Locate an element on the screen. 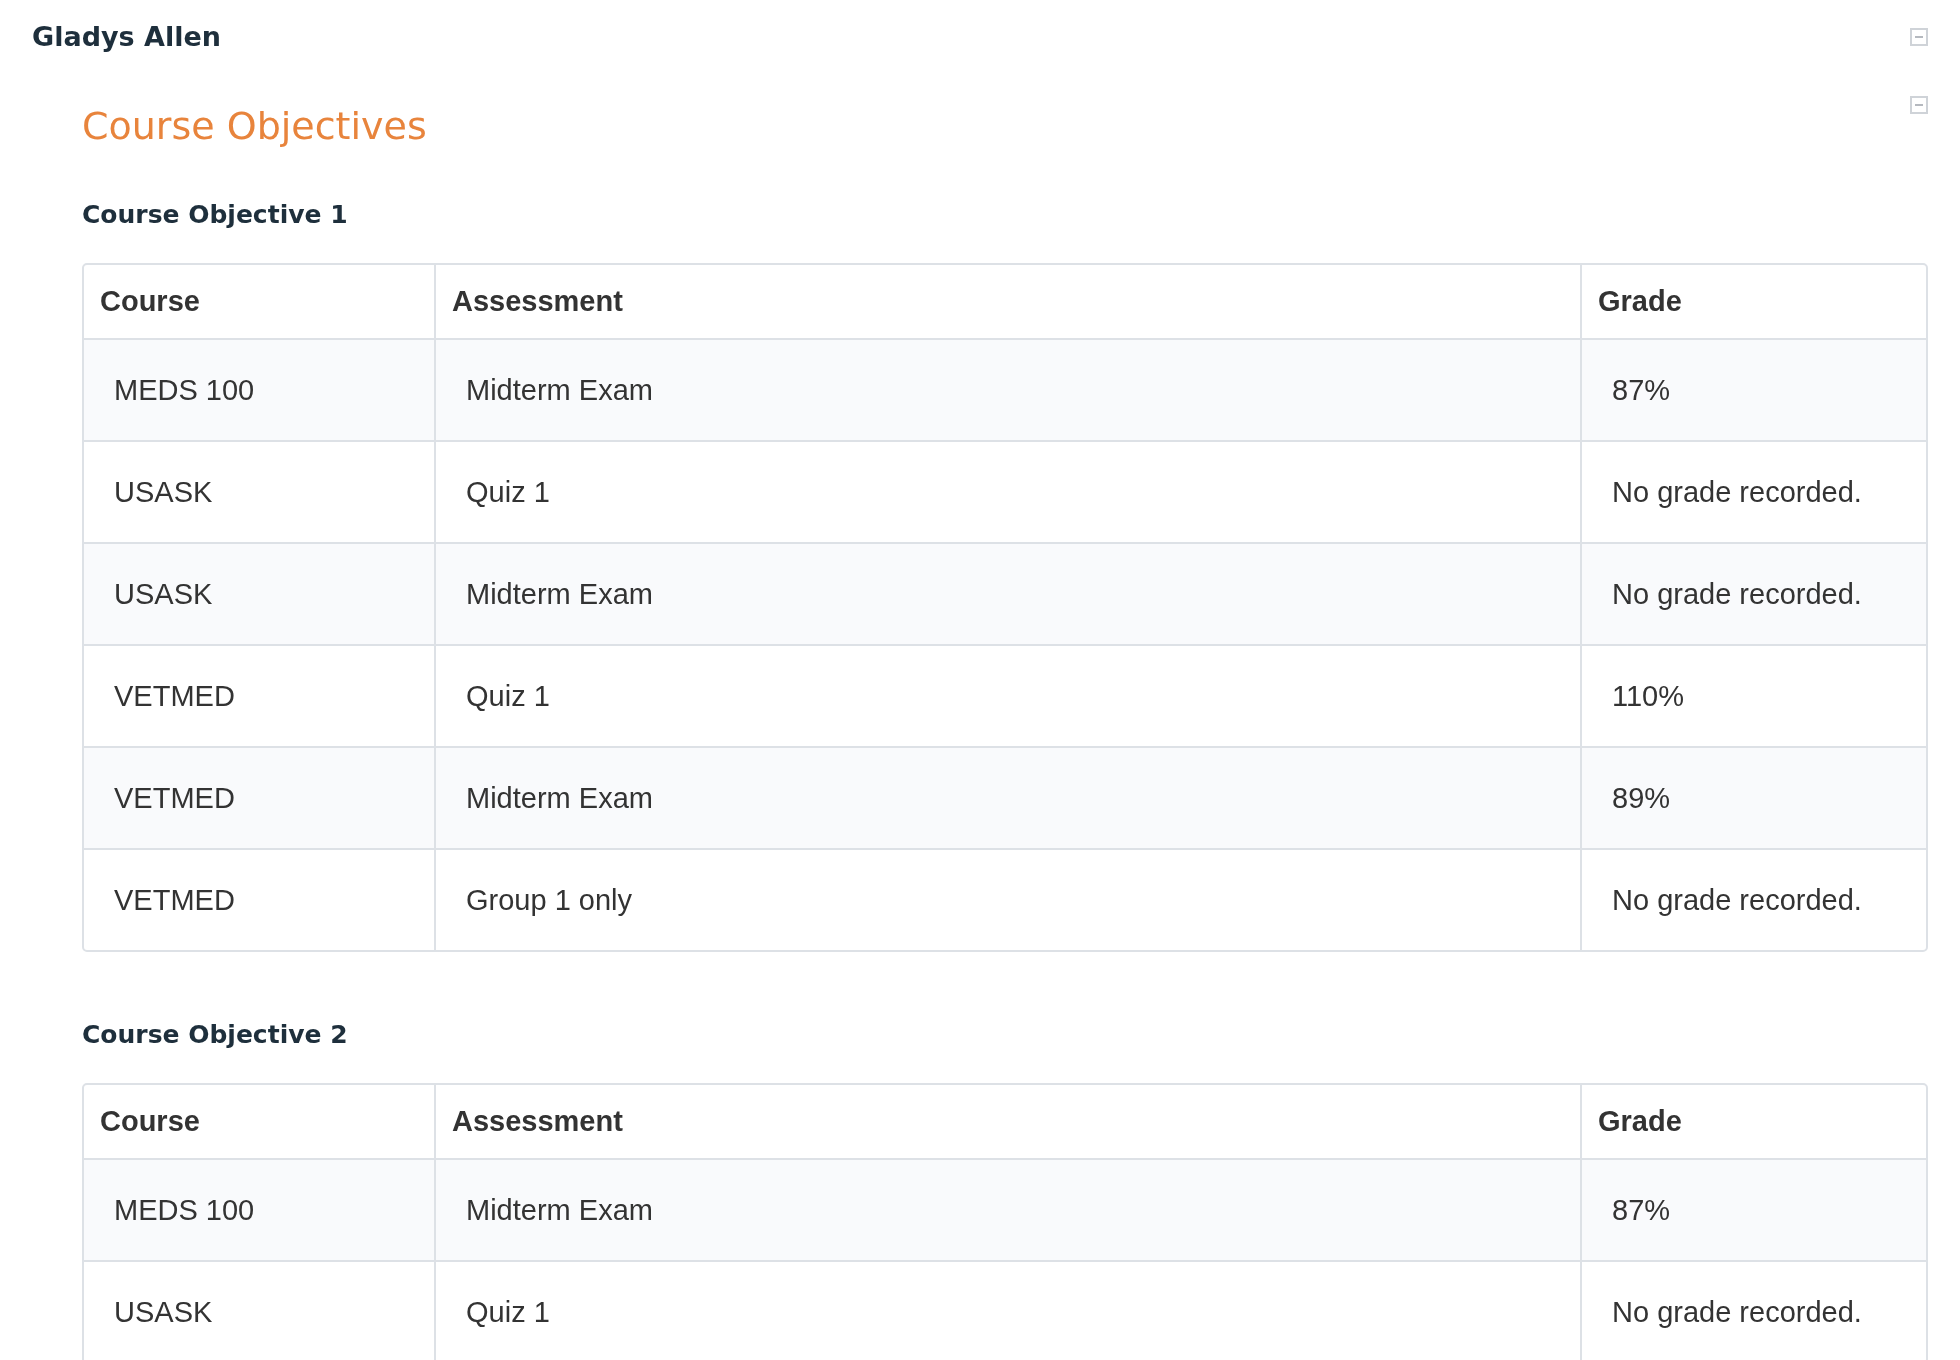 This screenshot has height=1360, width=1960. table-cell: 89% is located at coordinates (1753, 797).